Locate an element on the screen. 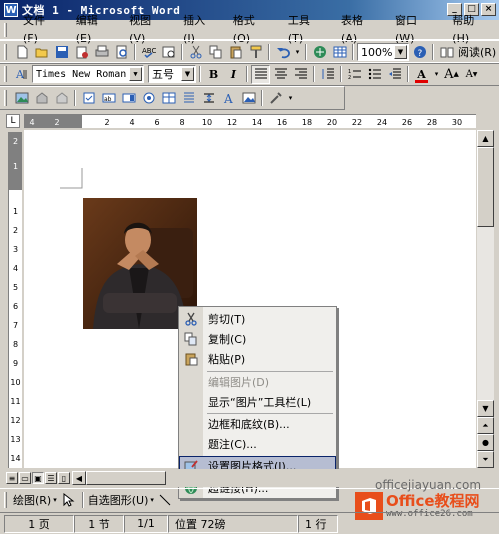  scroll-down-button: ▼ is located at coordinates (485, 408).